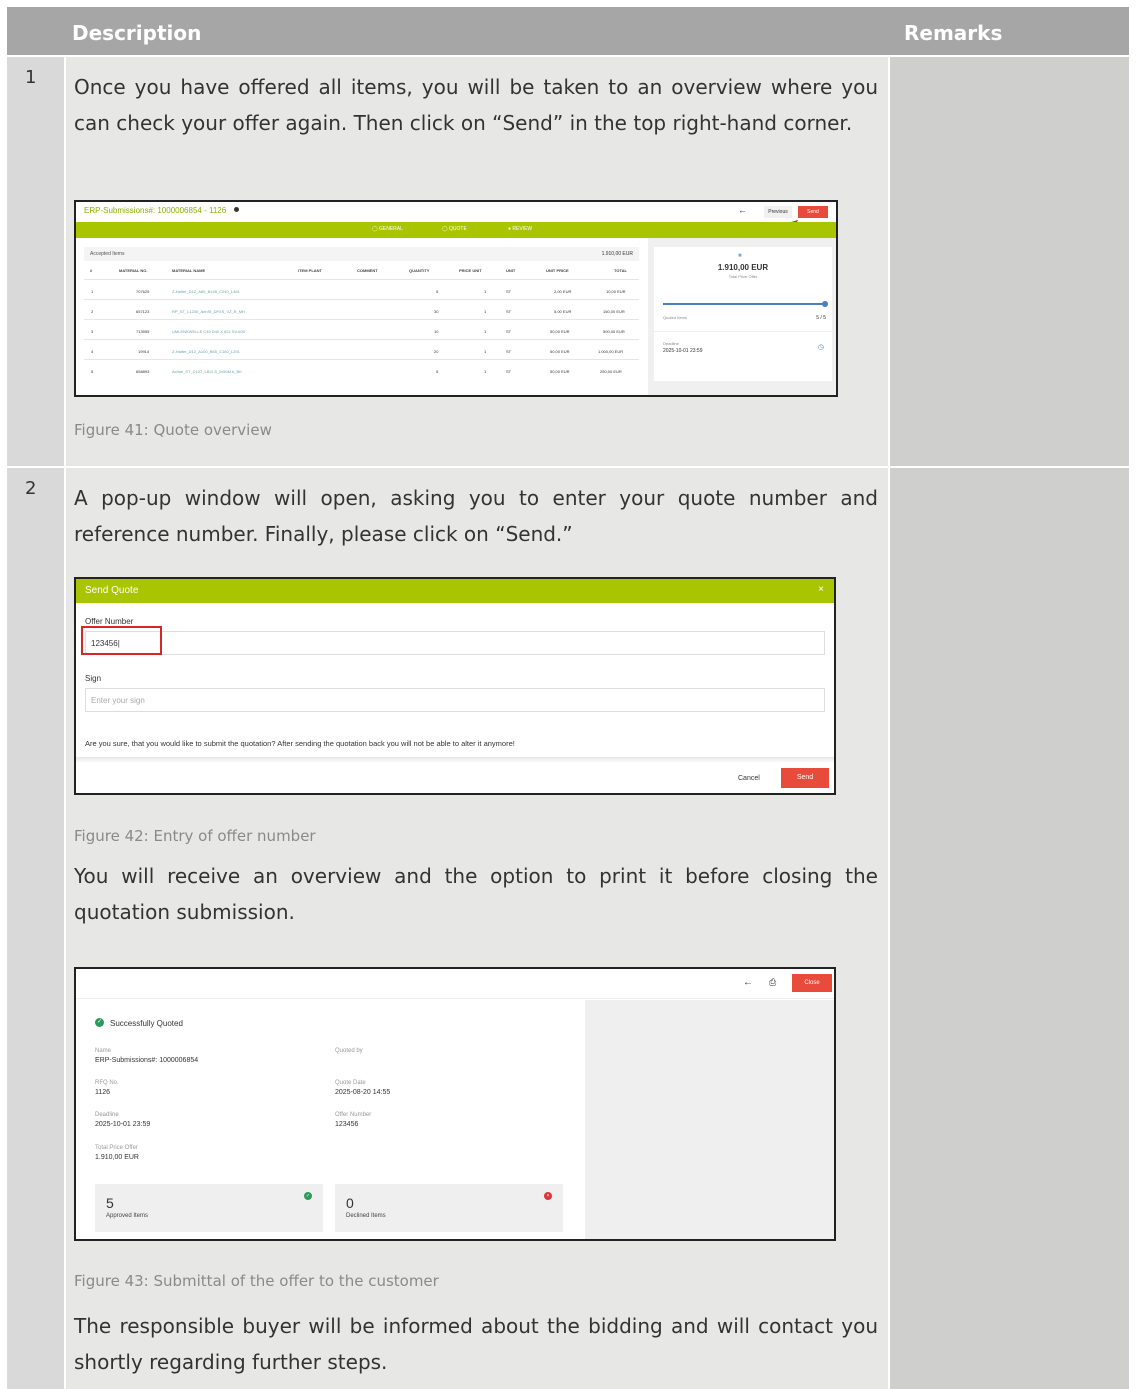 This screenshot has width=1136, height=1389. Describe the element at coordinates (208, 331) in the screenshot. I see `cell-material-name: UMLENKWELLE C45 D40 X 622 SV-600` at that location.